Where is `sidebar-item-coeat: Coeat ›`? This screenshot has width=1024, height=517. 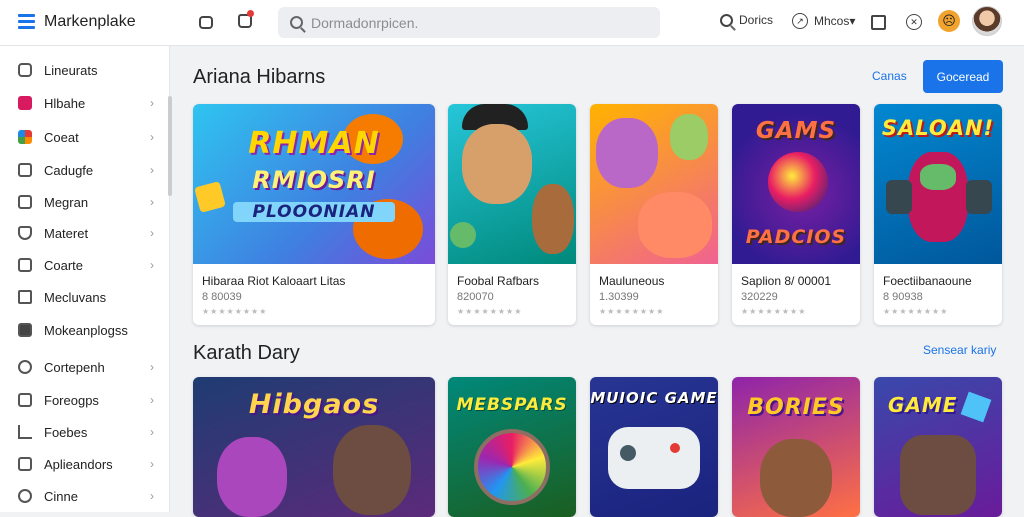
sidebar-item-coeat: Coeat › is located at coordinates (84, 137).